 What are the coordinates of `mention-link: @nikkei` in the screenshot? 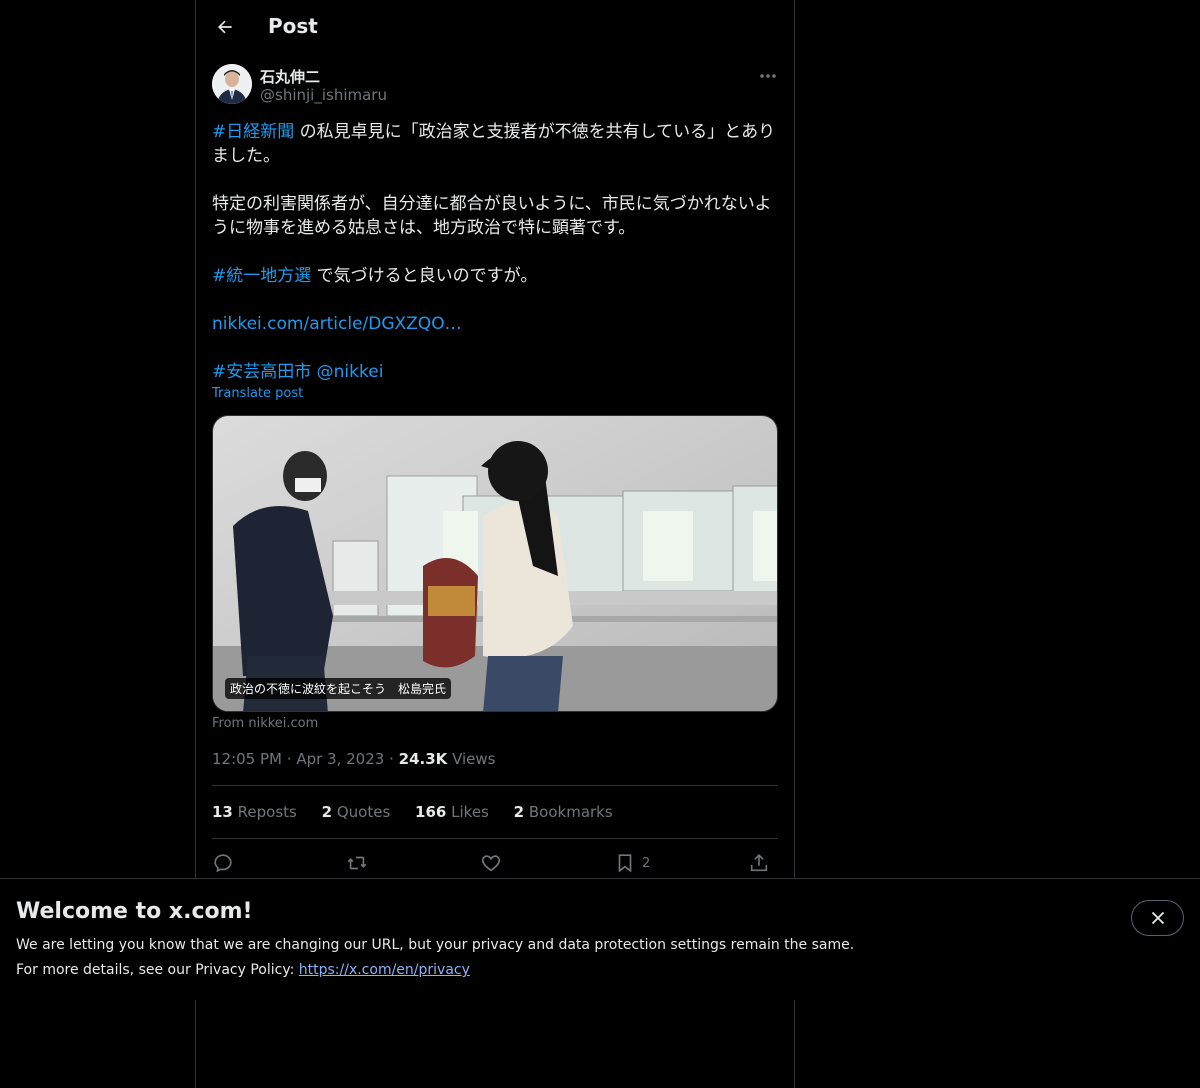 It's located at (350, 372).